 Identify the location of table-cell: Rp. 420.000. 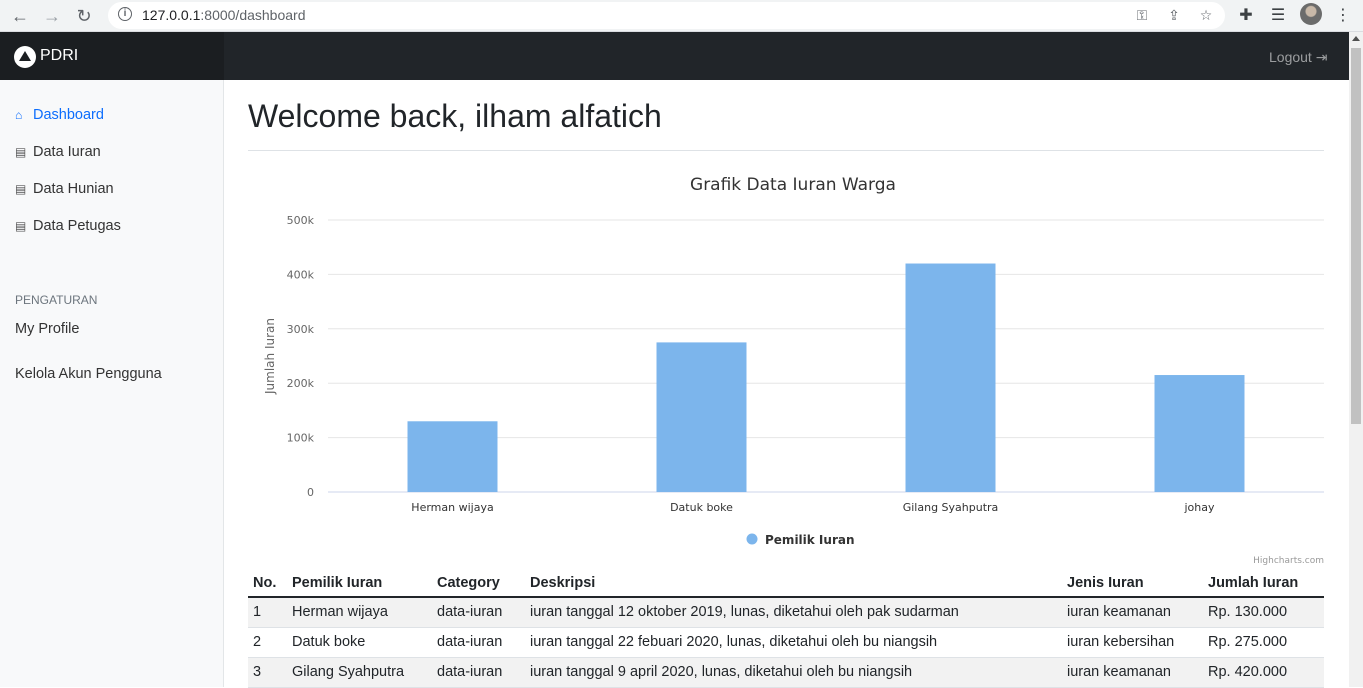
(1263, 672).